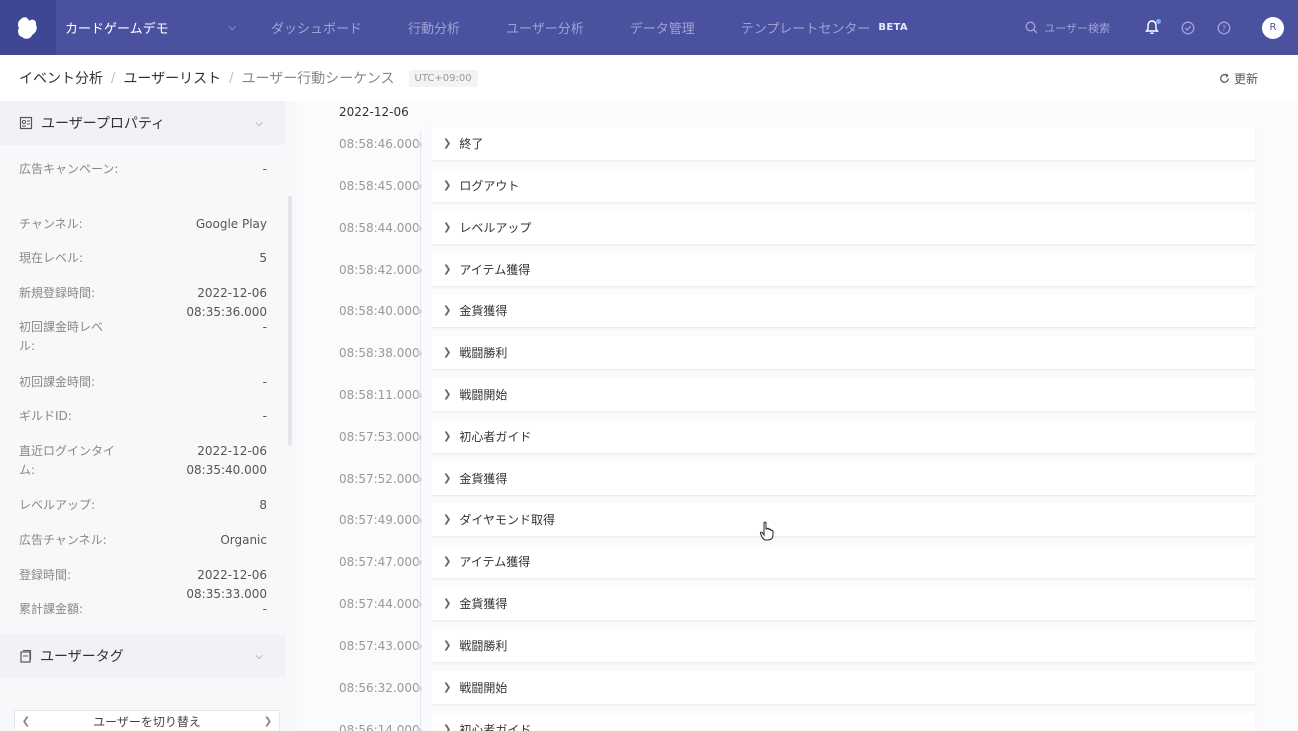 The width and height of the screenshot is (1298, 731). Describe the element at coordinates (434, 27) in the screenshot. I see `nav-behavior-analysis: 行動分析` at that location.